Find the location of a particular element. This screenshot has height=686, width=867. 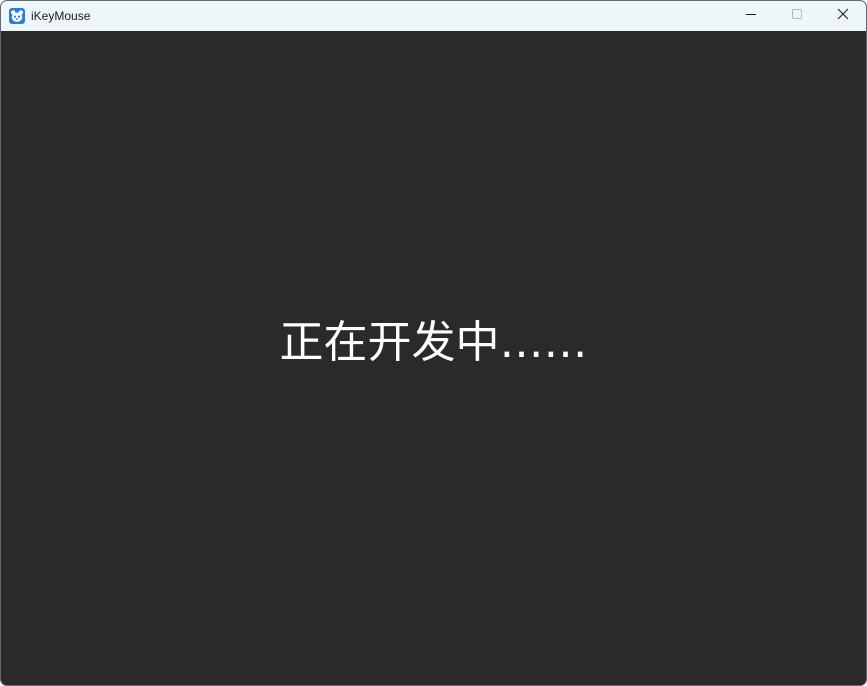

title-bar: iKeyMouse is located at coordinates (433, 16).